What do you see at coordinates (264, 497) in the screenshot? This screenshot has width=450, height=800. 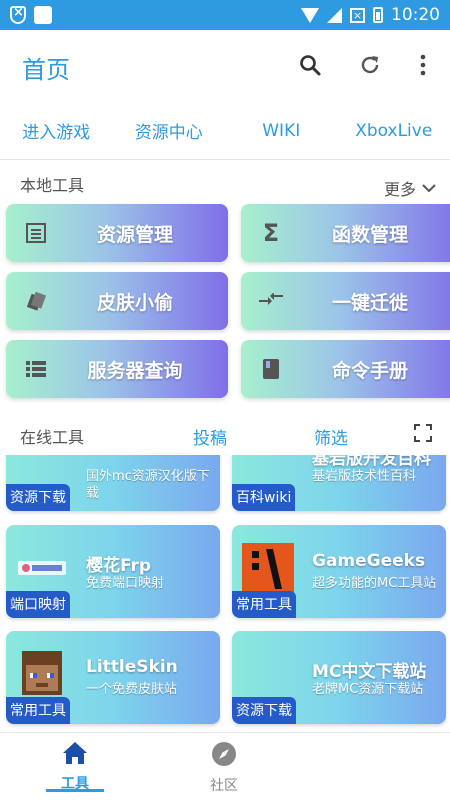 I see `card-badge: 百科wiki` at bounding box center [264, 497].